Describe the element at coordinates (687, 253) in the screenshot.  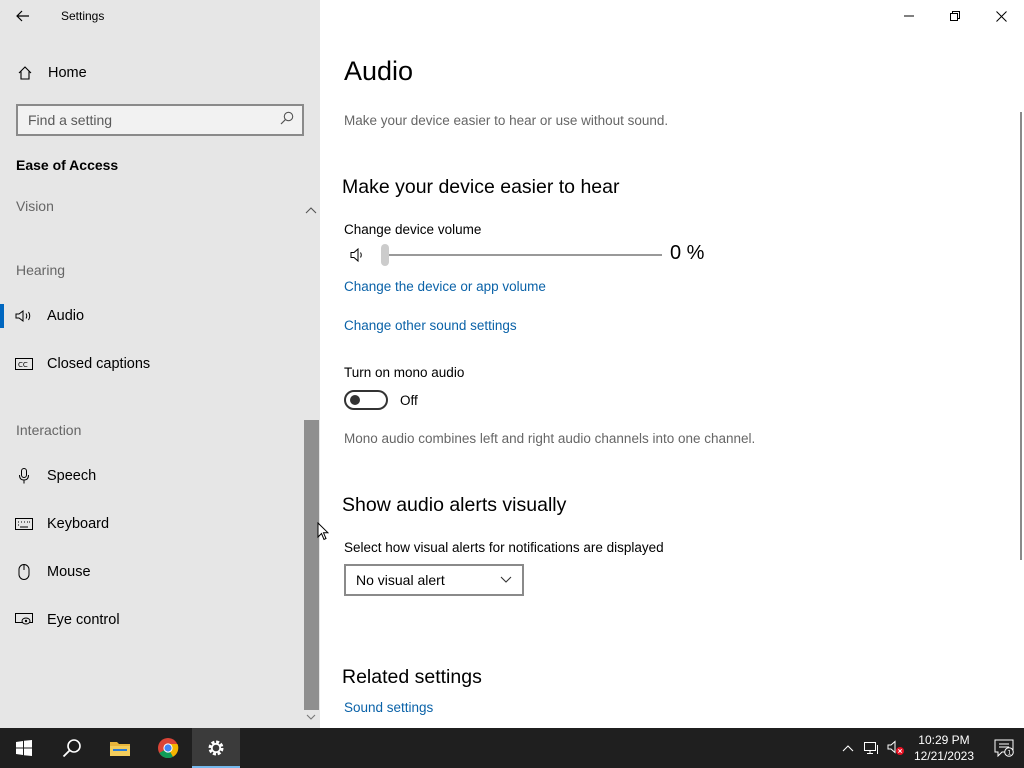
I see `volume-value: 0 %` at that location.